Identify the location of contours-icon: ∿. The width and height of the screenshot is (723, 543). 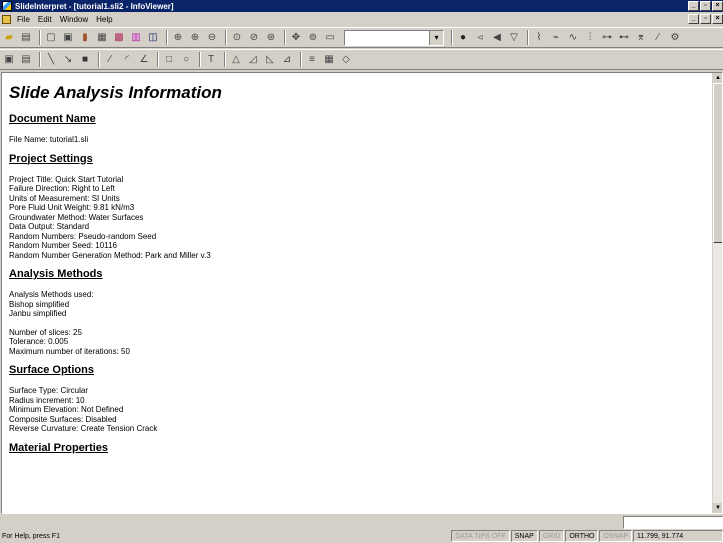
(573, 38).